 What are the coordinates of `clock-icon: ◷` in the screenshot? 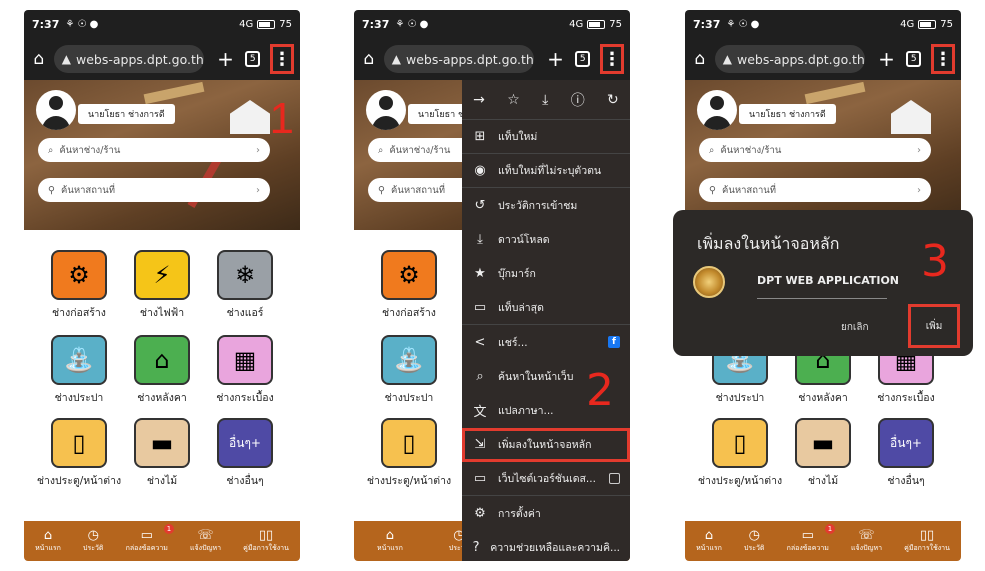 It's located at (93, 535).